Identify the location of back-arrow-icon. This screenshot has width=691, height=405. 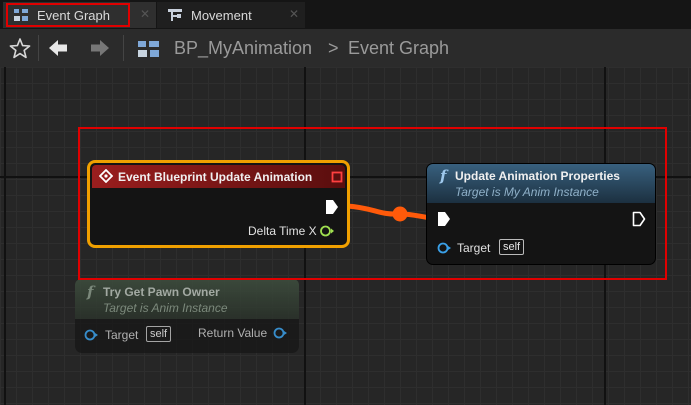
(58, 48).